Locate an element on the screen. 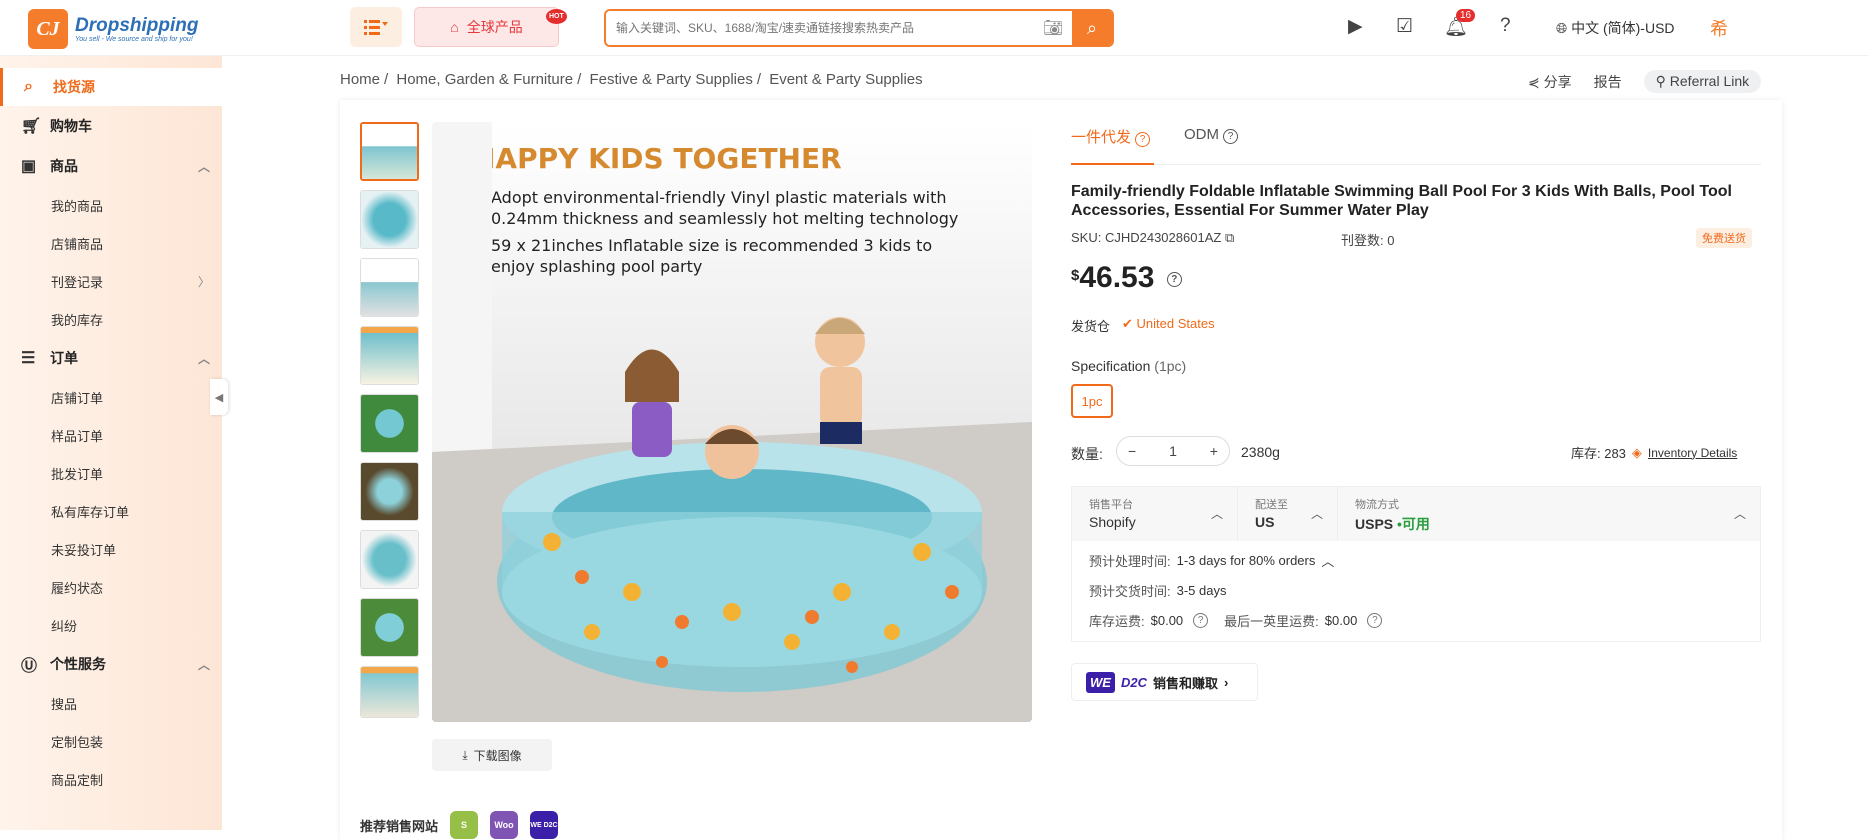  free-shipping-badge: 免费送货 is located at coordinates (1724, 238).